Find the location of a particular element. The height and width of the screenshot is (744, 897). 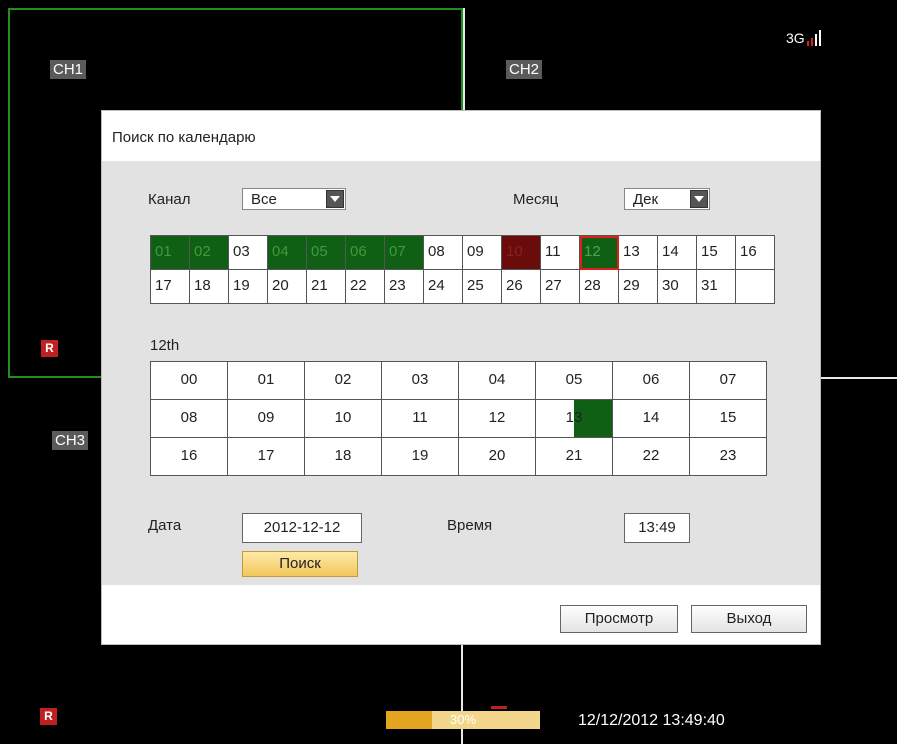

hour-cell-label: 04 is located at coordinates (497, 379).